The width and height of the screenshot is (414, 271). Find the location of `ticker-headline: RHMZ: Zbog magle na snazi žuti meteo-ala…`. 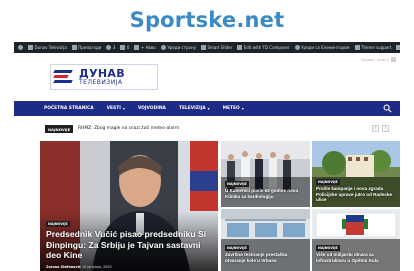

ticker-headline: RHMZ: Zbog magle na snazi žuti meteo-ala… is located at coordinates (128, 128).